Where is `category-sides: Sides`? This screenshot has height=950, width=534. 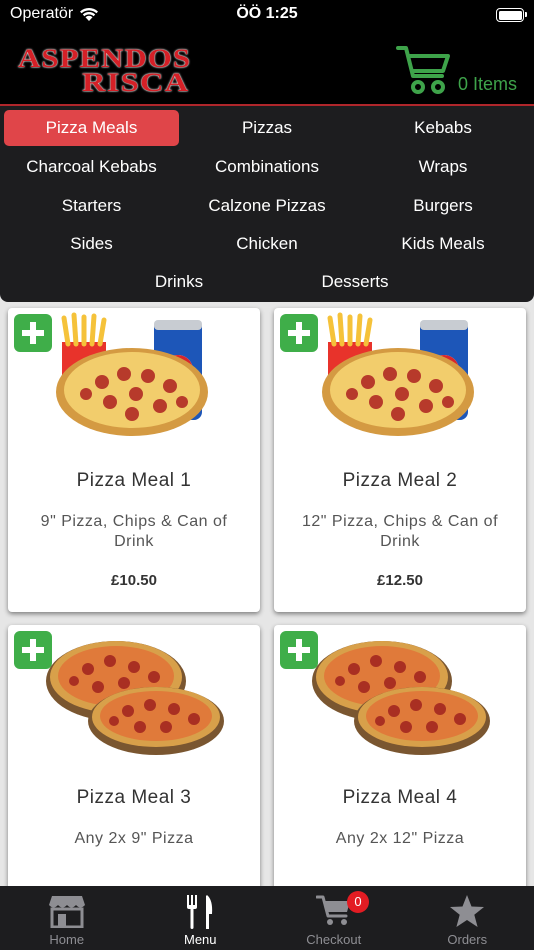 category-sides: Sides is located at coordinates (91, 244).